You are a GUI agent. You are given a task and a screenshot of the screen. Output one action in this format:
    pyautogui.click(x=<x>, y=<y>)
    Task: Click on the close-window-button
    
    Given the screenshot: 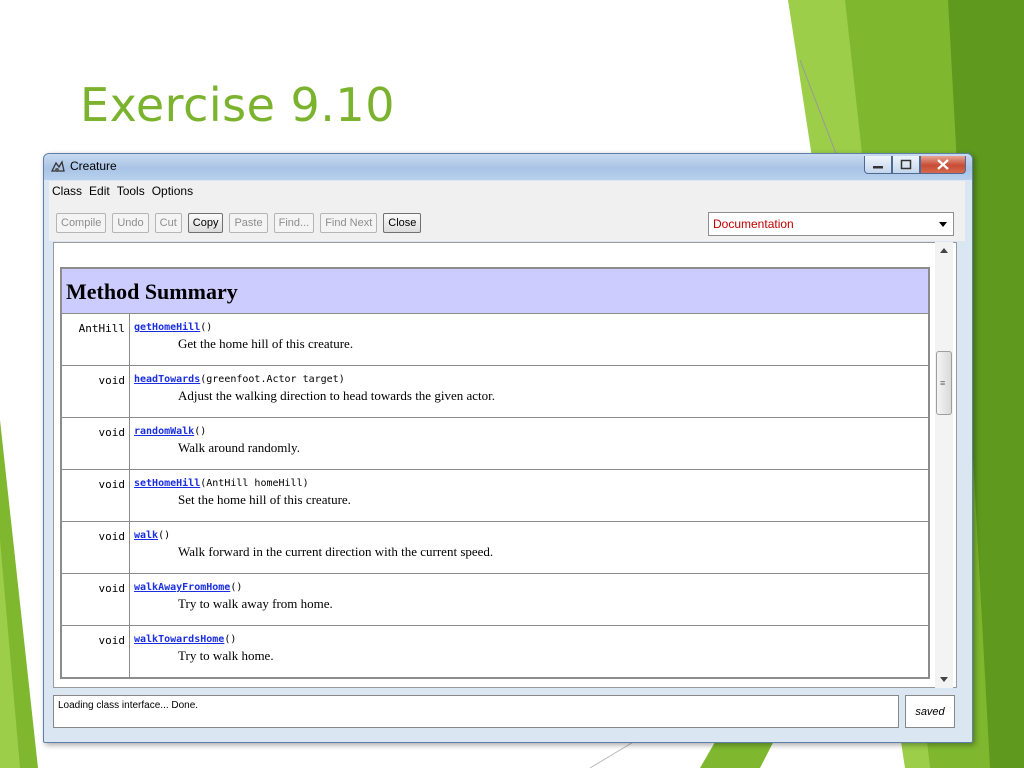 What is the action you would take?
    pyautogui.click(x=943, y=165)
    